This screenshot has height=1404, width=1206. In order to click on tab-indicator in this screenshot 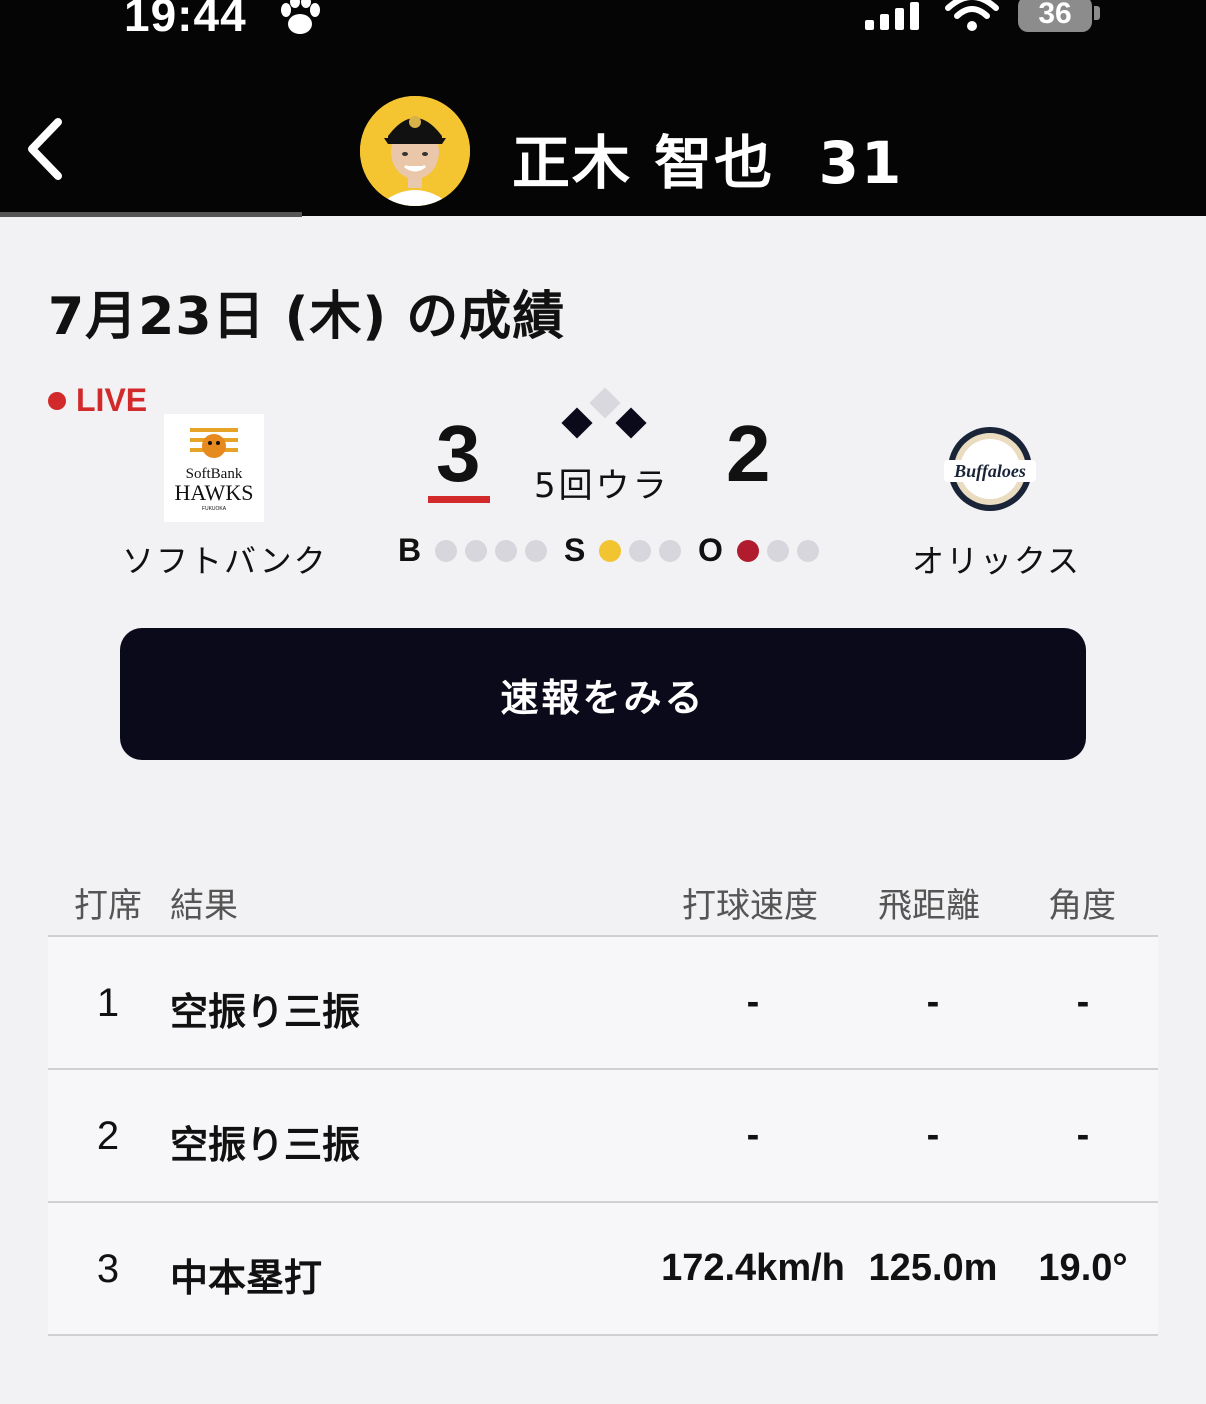, I will do `click(151, 214)`.